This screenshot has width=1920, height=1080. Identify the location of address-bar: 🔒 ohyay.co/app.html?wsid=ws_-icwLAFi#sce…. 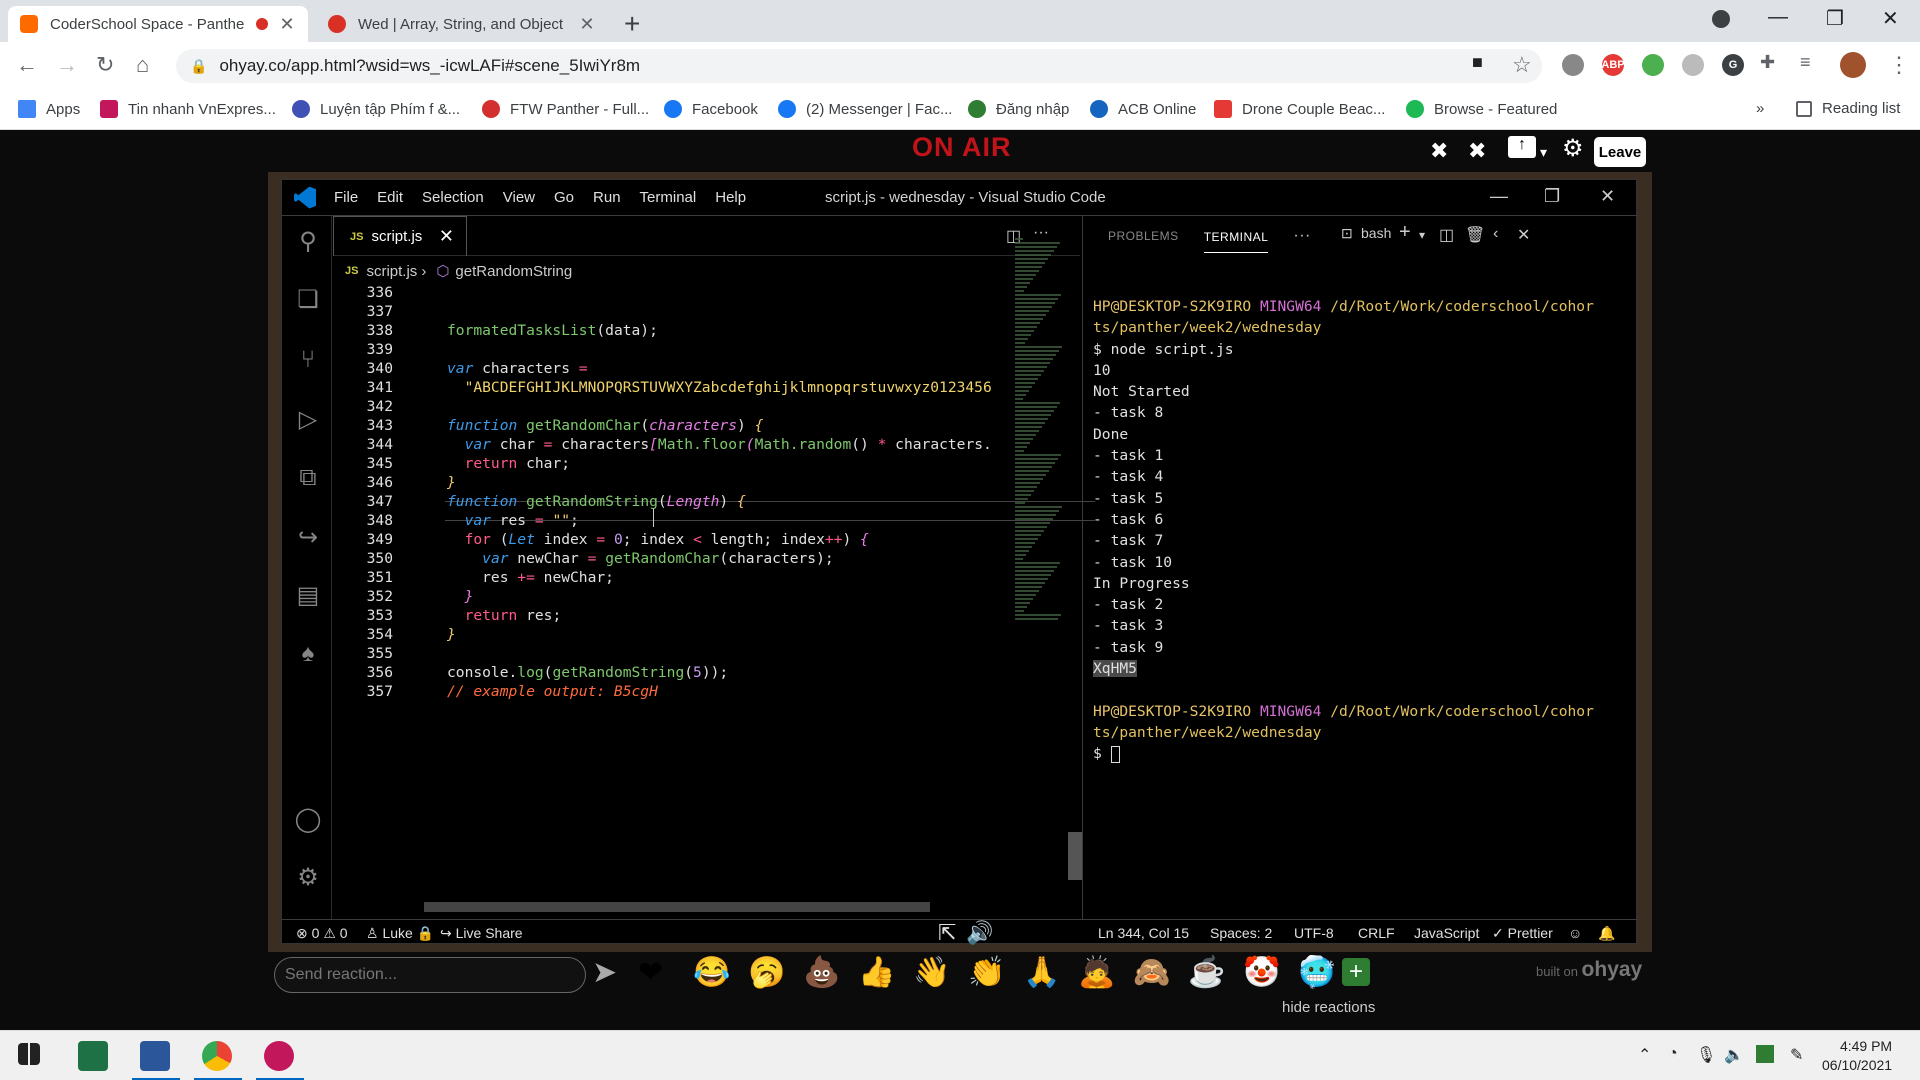
(859, 66).